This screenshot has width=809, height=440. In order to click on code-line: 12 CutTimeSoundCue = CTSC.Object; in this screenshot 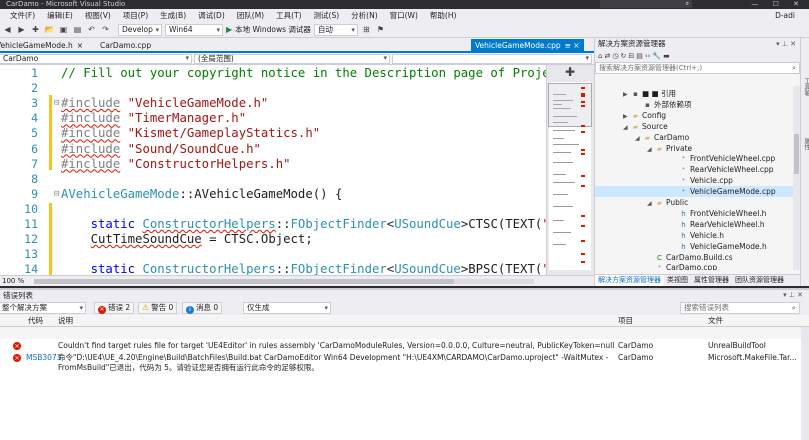, I will do `click(273, 239)`.